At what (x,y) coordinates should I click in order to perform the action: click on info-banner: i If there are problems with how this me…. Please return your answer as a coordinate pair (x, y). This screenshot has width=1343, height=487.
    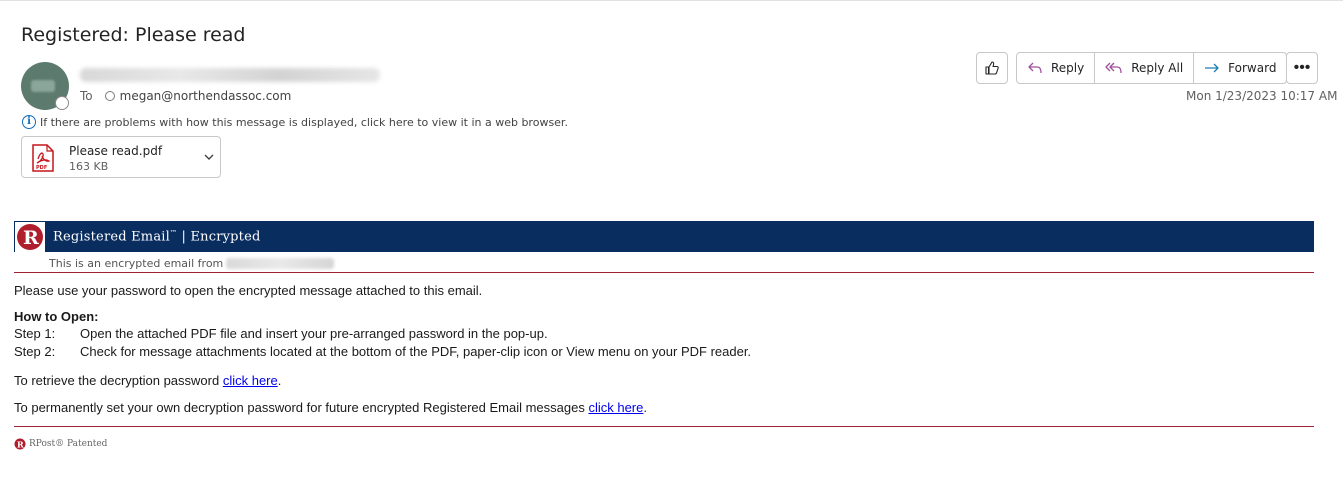
    Looking at the image, I should click on (295, 122).